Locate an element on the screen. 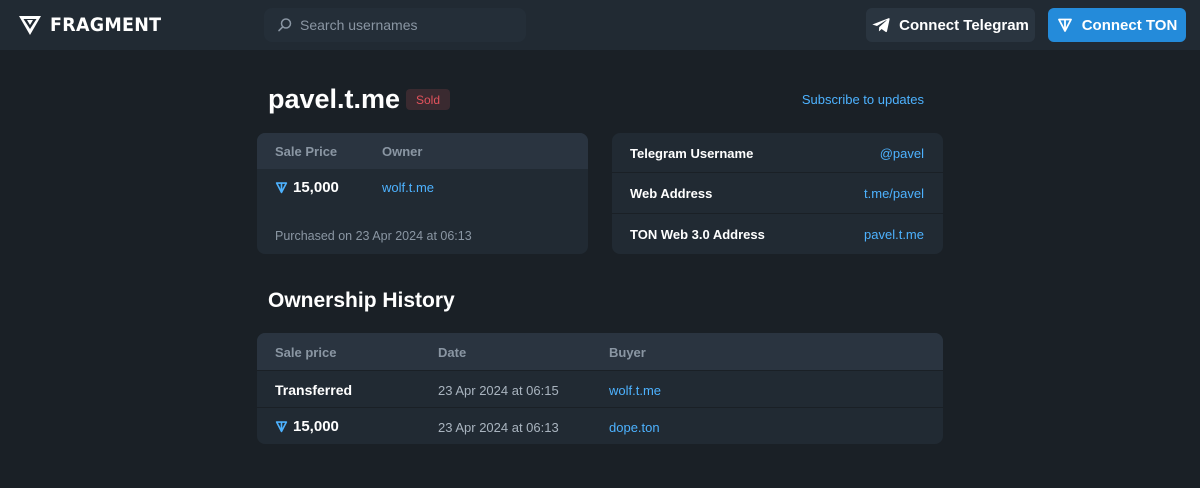  sale-price-header: Sale Price is located at coordinates (306, 151).